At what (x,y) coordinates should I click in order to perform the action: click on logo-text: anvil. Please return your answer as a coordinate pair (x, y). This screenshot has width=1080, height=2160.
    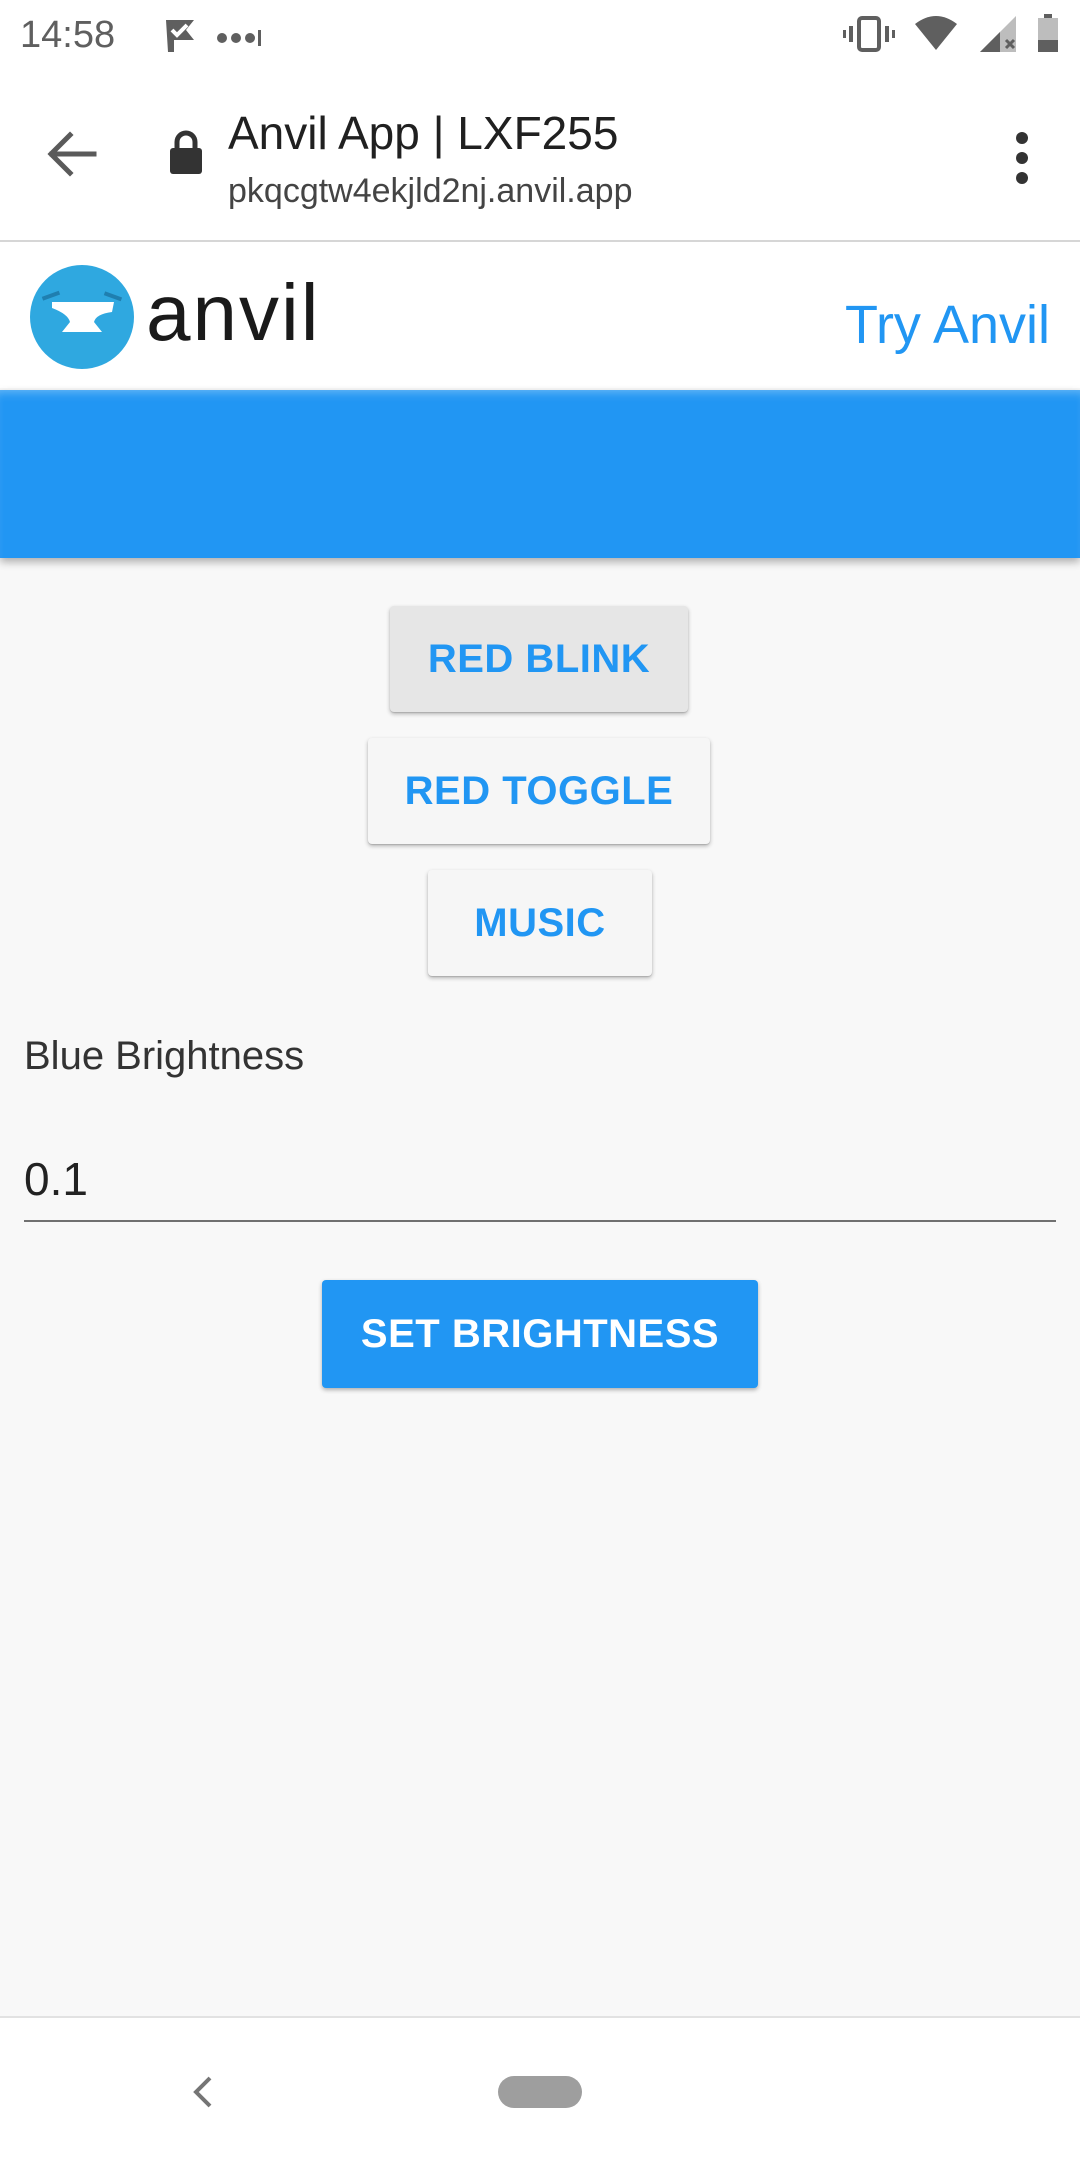
    Looking at the image, I should click on (233, 312).